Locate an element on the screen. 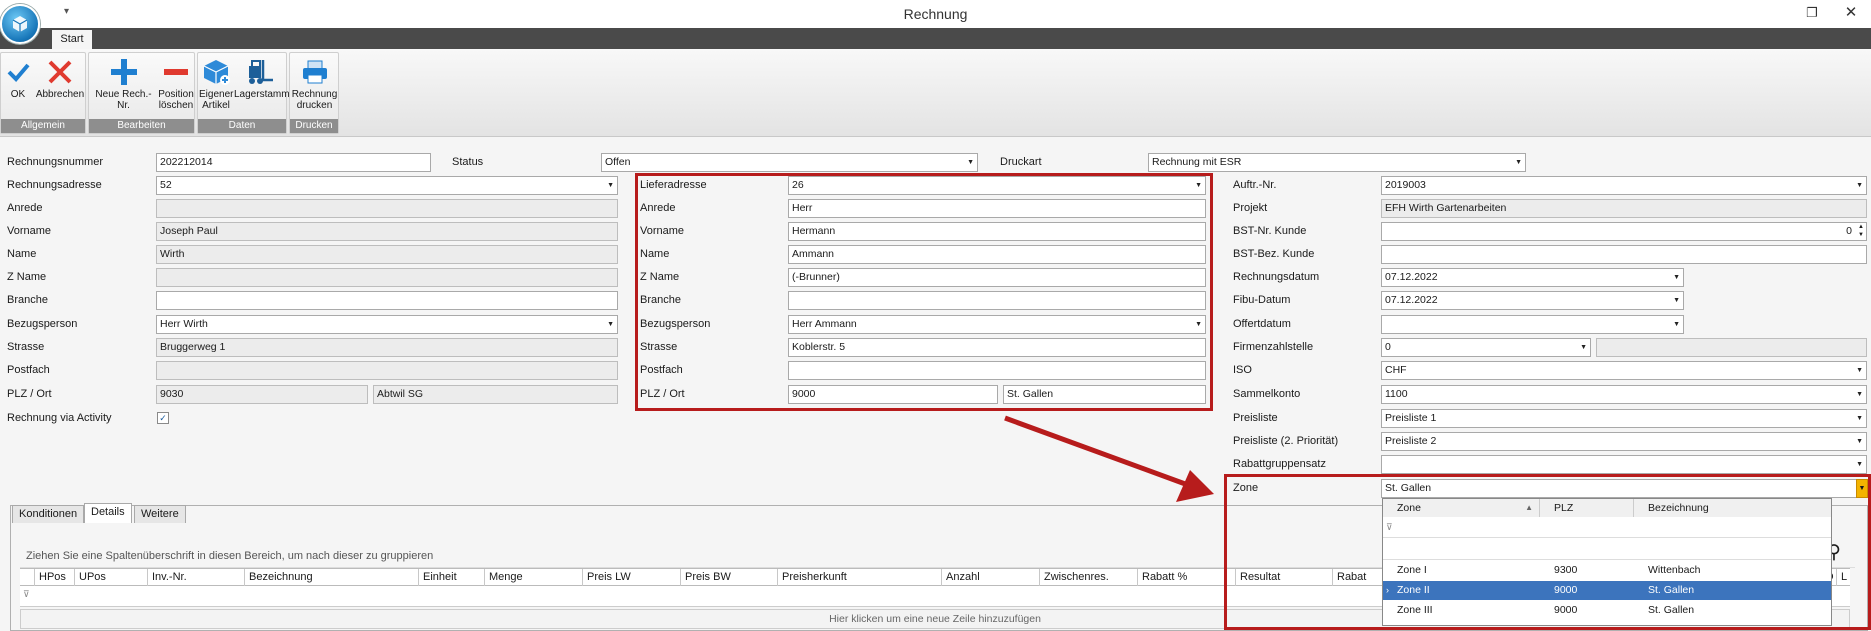 The image size is (1871, 631). annotation-arrow is located at coordinates (1109, 458).